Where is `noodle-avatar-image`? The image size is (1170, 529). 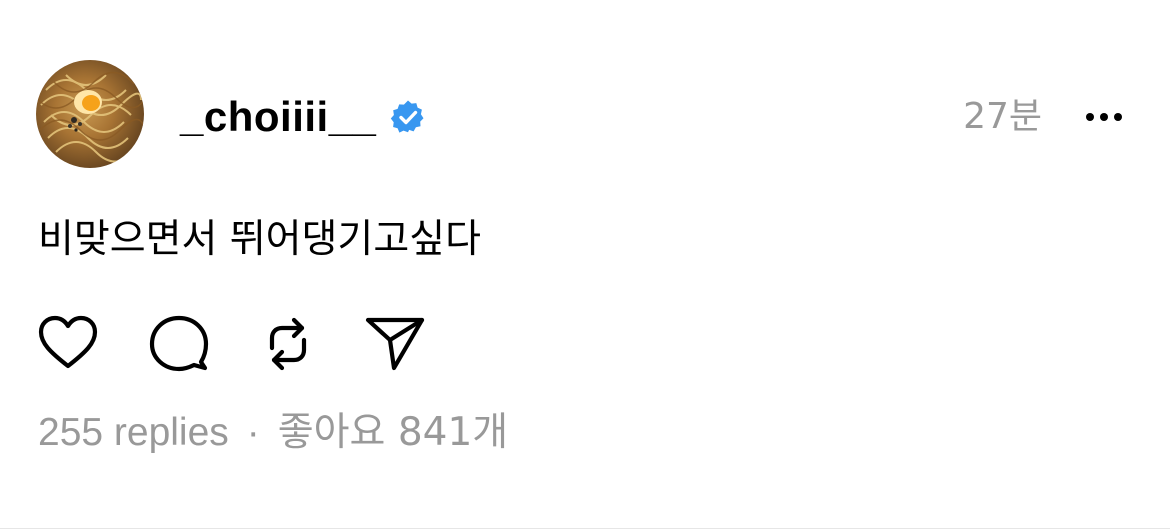 noodle-avatar-image is located at coordinates (90, 117).